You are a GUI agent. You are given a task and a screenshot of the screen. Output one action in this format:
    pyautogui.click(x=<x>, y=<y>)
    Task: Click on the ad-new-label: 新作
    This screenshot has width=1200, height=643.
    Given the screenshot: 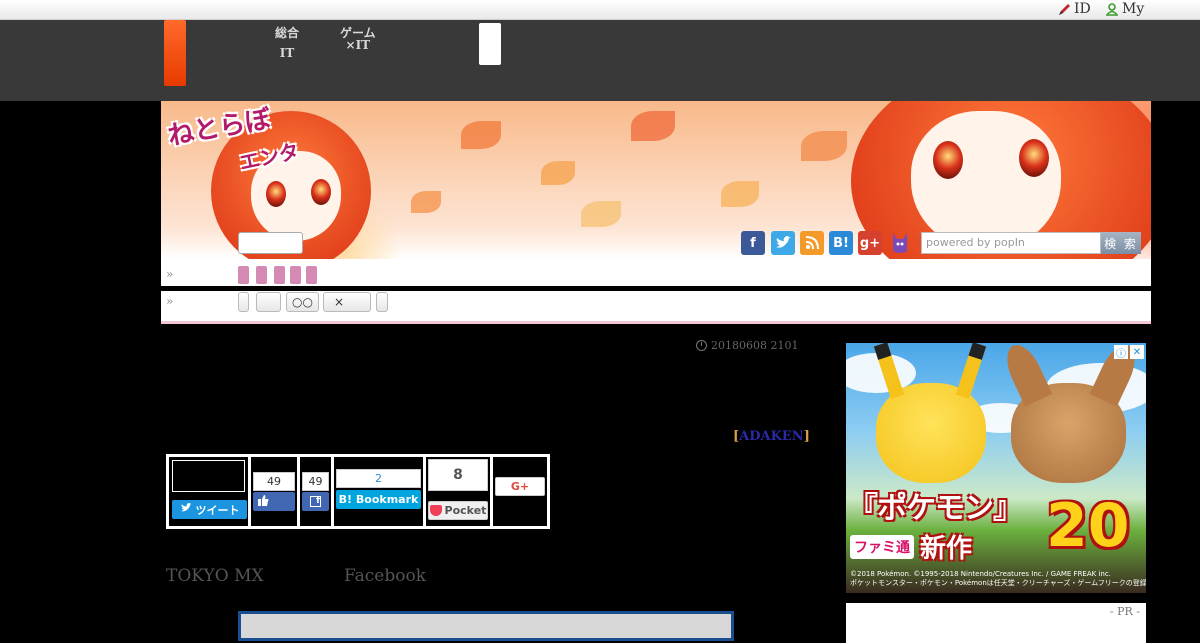 What is the action you would take?
    pyautogui.click(x=946, y=549)
    